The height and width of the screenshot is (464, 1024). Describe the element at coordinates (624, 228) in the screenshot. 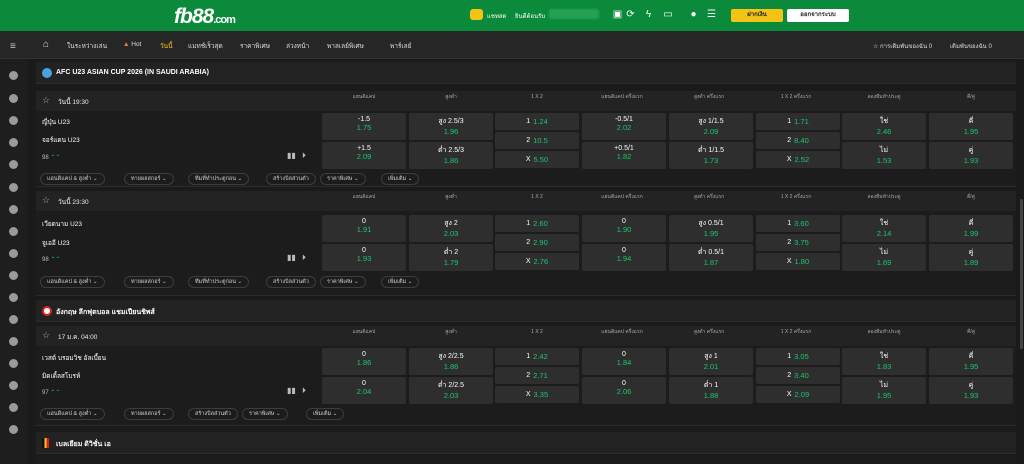

I see `odds-cell: 0 1.90` at that location.